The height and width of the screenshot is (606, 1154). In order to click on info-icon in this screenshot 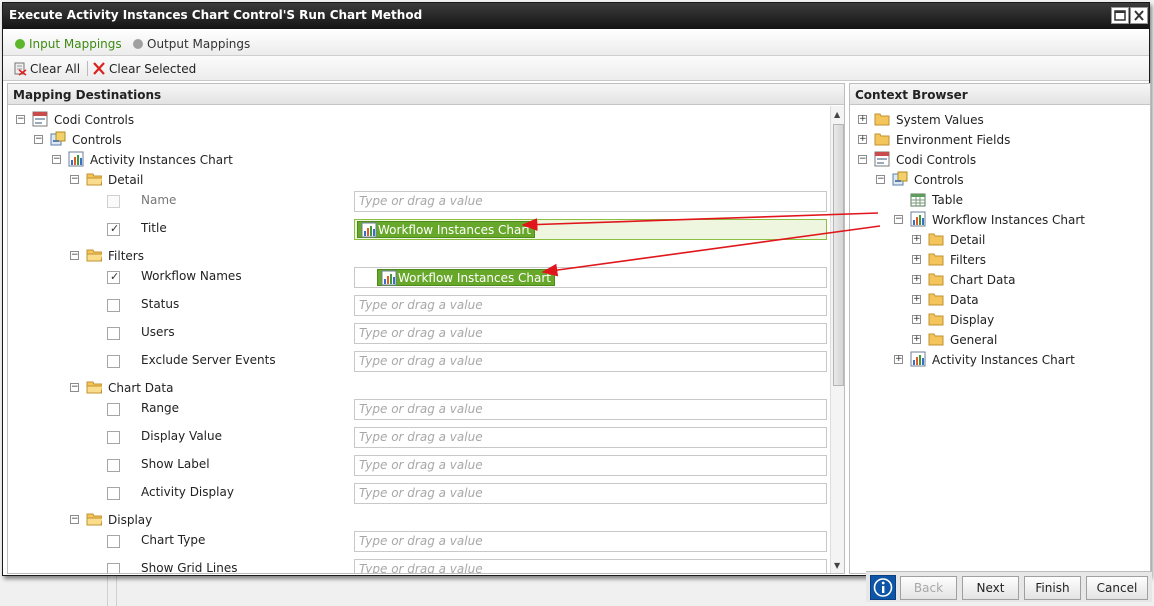, I will do `click(883, 587)`.